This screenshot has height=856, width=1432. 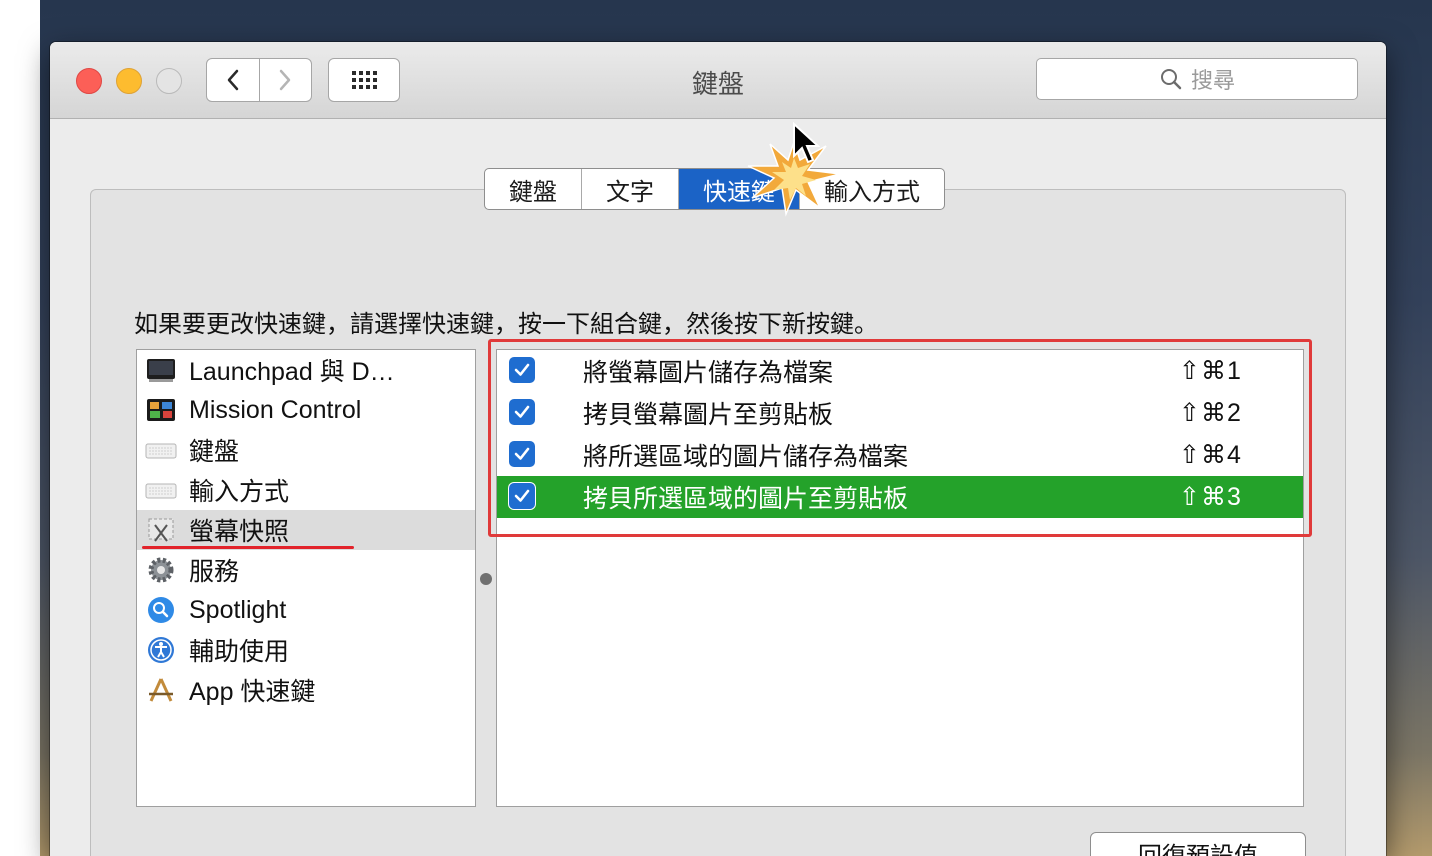 I want to click on category-label: 鍵盤, so click(x=214, y=452).